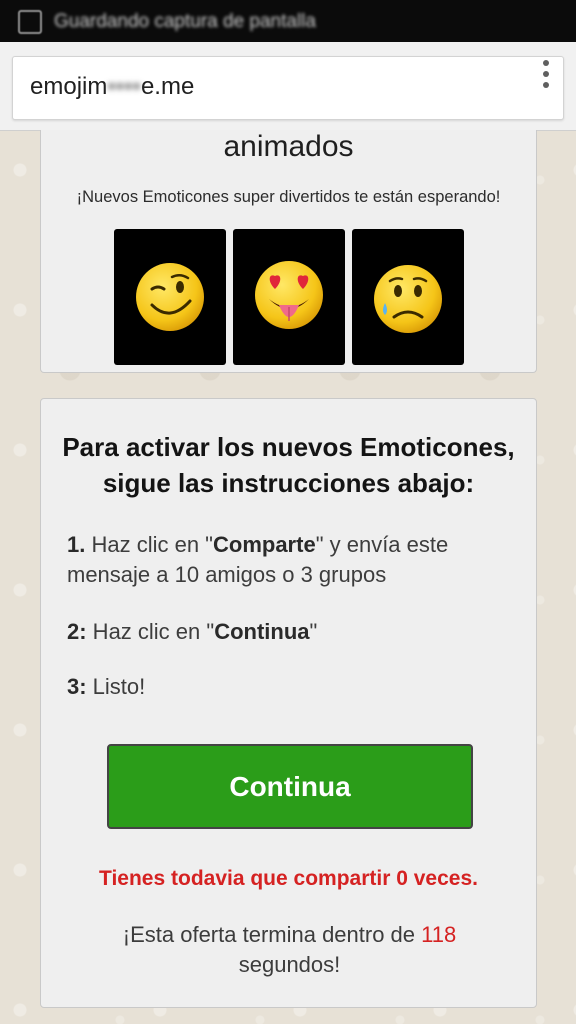 This screenshot has width=576, height=1024. I want to click on instruction-step-3: 3: Listo!, so click(292, 687).